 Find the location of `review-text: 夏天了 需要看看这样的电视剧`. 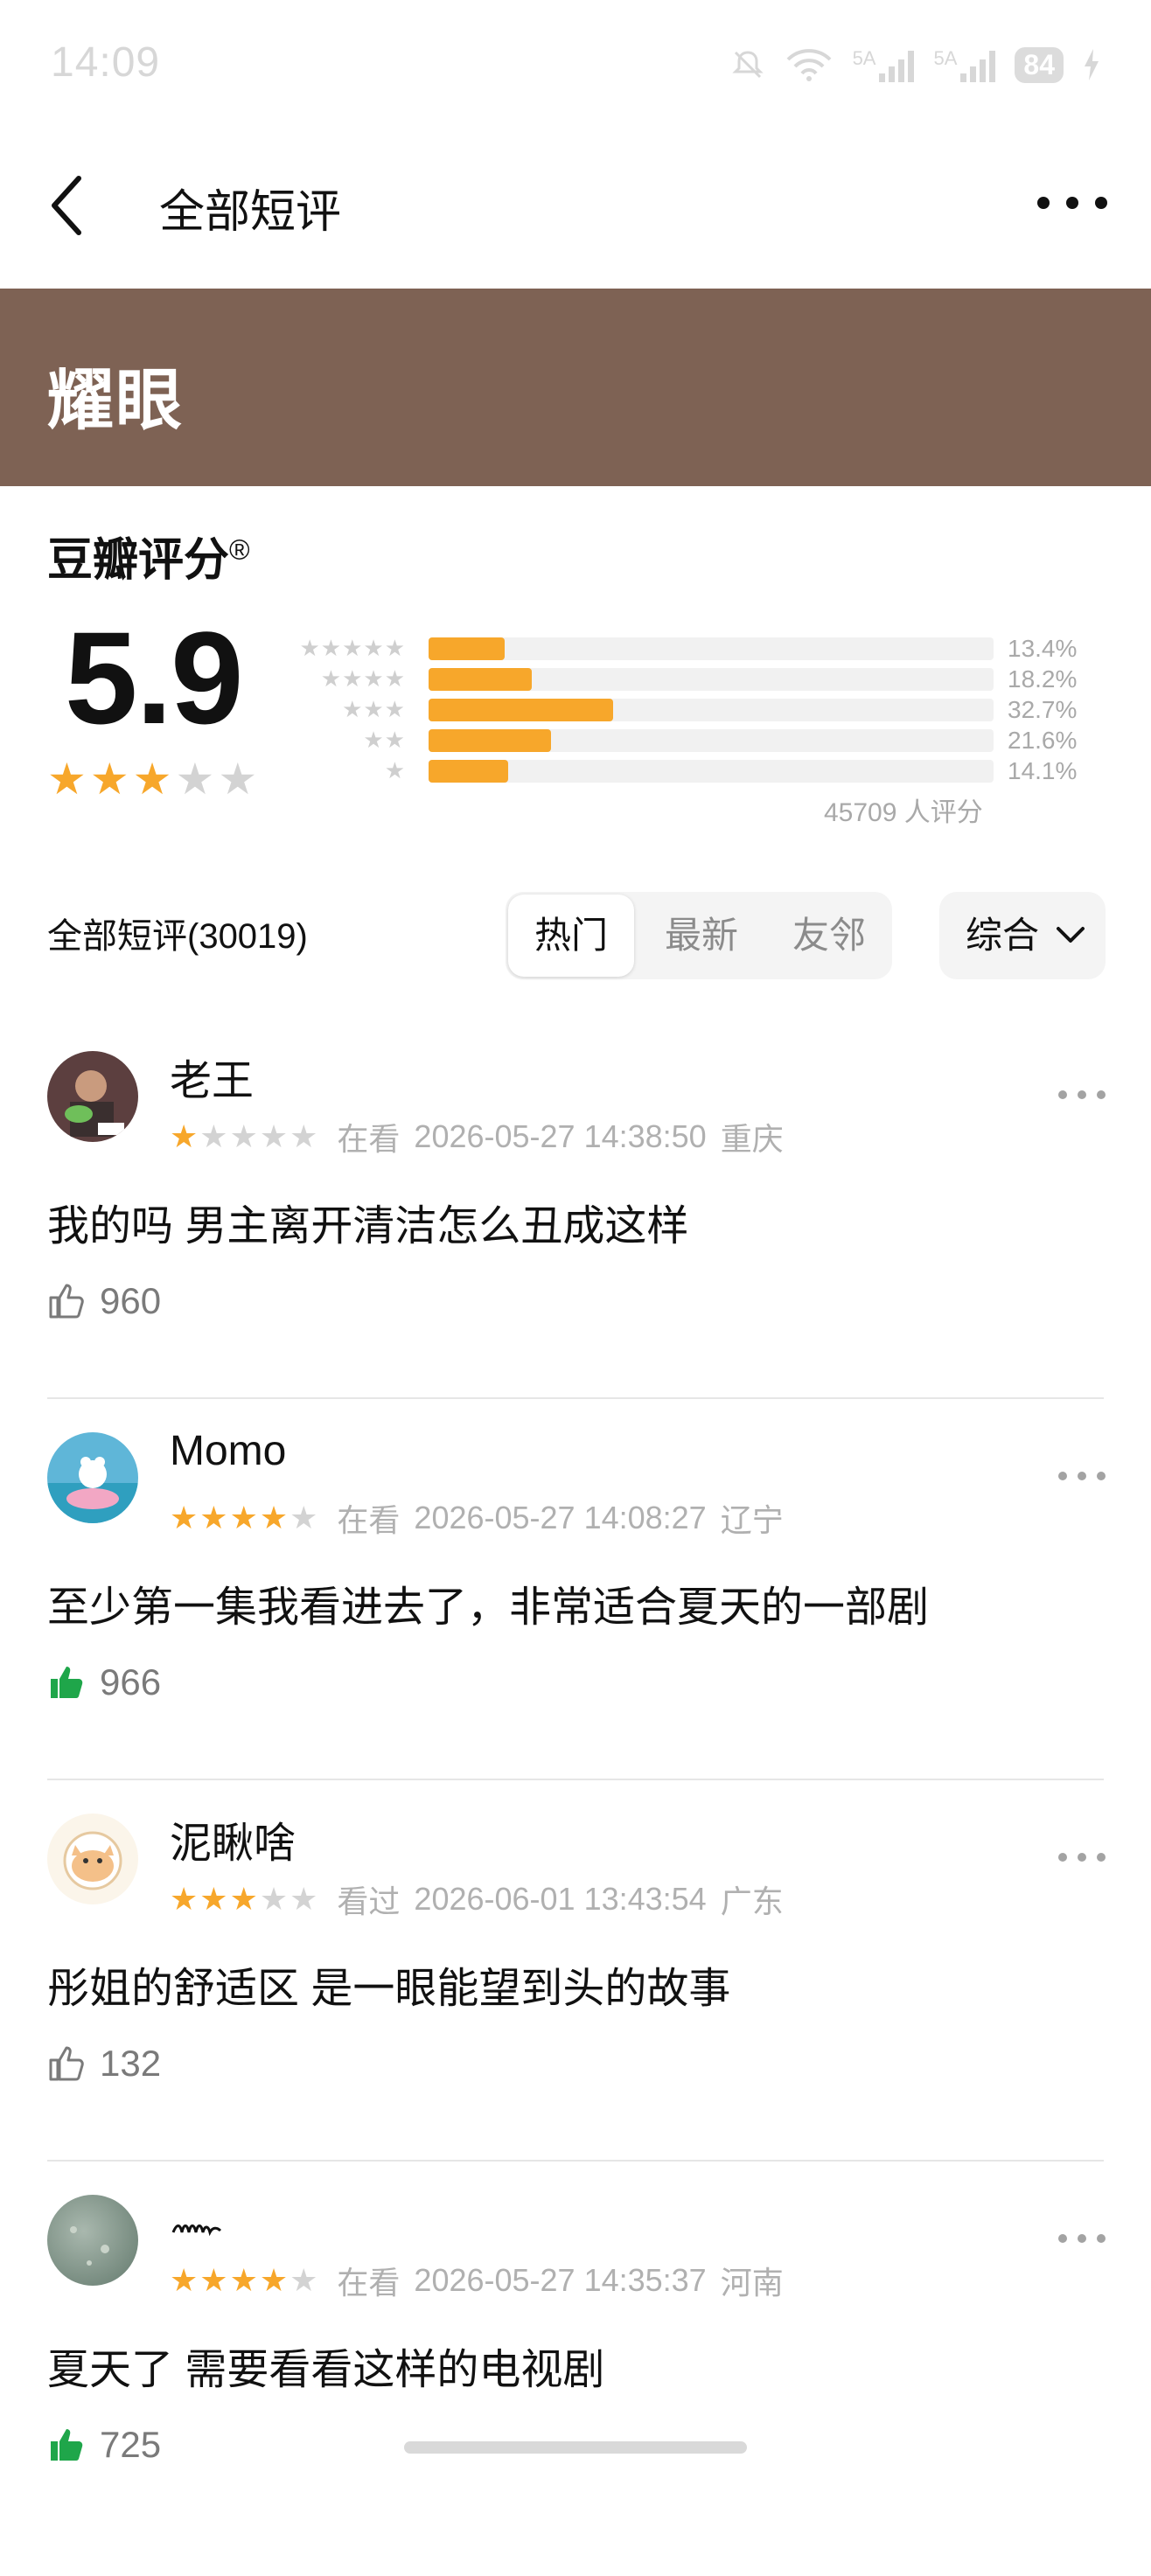

review-text: 夏天了 需要看看这样的电视剧 is located at coordinates (326, 2370).